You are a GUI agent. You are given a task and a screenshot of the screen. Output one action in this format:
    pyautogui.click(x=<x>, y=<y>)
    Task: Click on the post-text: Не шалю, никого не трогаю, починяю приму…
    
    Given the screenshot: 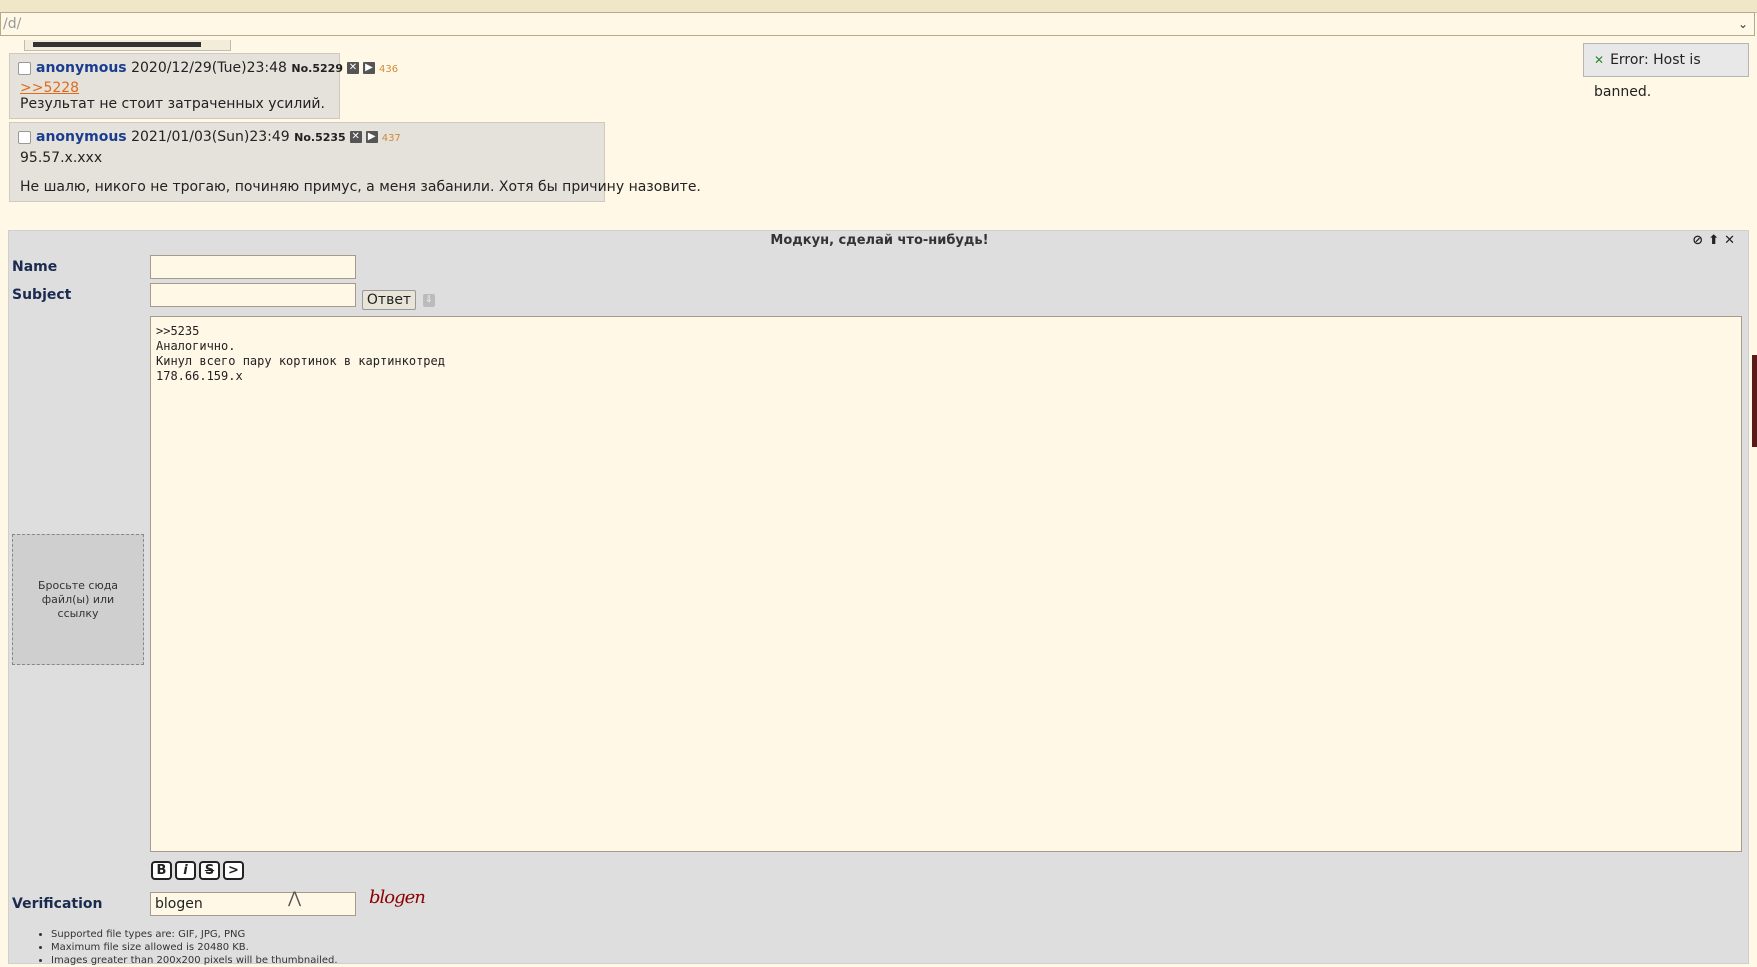 What is the action you would take?
    pyautogui.click(x=360, y=187)
    